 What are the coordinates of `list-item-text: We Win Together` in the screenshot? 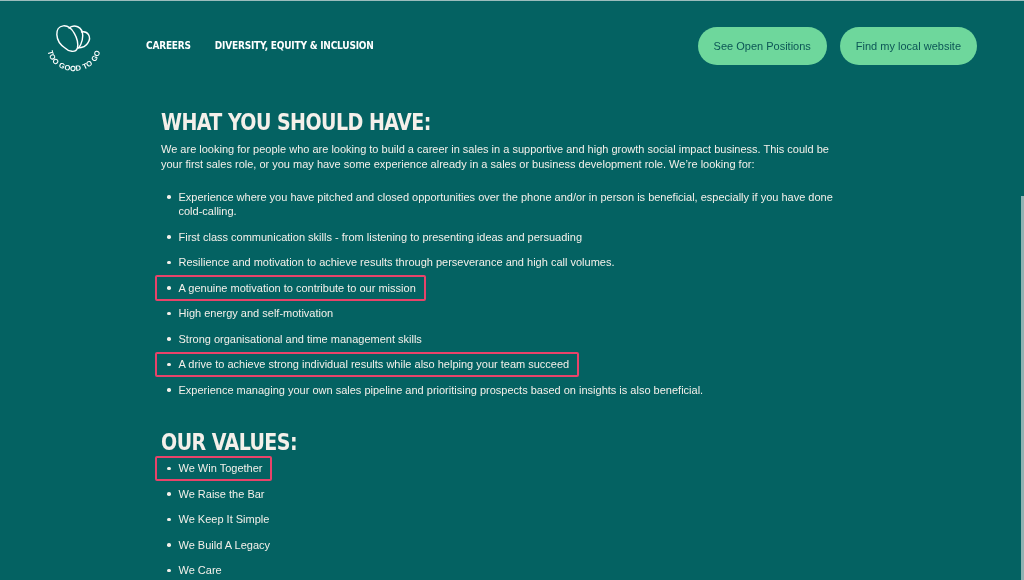 It's located at (220, 468).